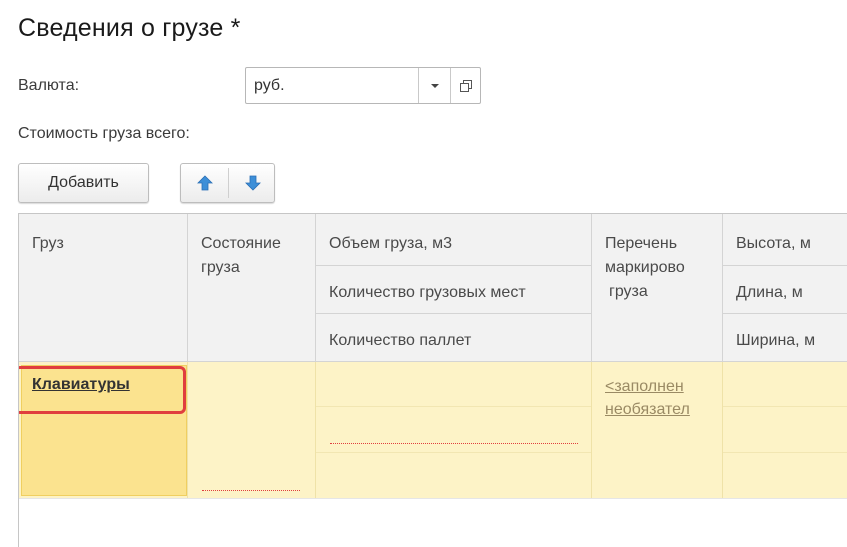 The height and width of the screenshot is (547, 847). Describe the element at coordinates (644, 386) in the screenshot. I see `marking-placeholder-line: <заполнен` at that location.